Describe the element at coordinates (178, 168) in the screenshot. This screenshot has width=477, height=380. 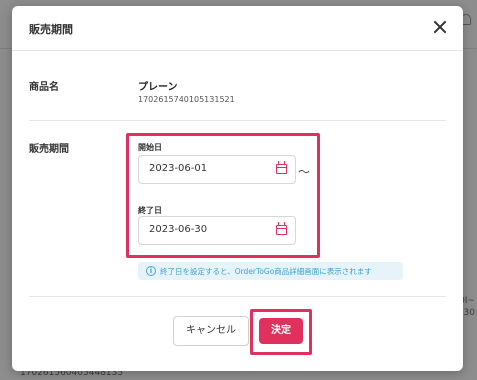
I see `start-date-value: 2023-06-01` at that location.